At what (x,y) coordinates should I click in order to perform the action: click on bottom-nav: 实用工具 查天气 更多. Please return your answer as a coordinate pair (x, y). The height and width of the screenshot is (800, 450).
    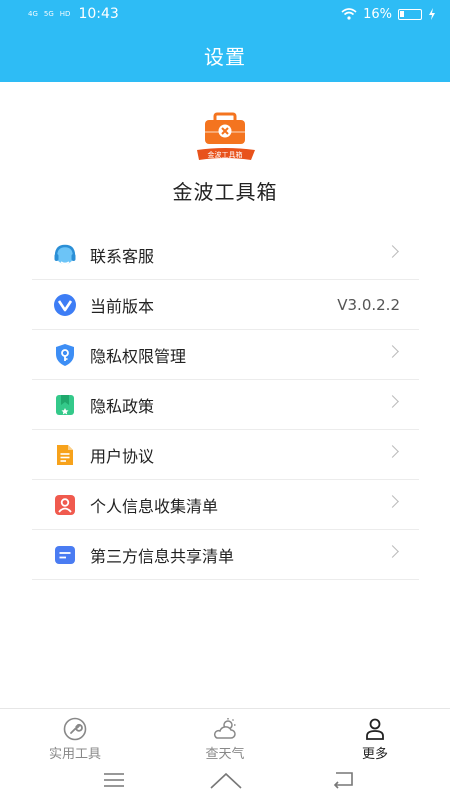
    Looking at the image, I should click on (225, 735).